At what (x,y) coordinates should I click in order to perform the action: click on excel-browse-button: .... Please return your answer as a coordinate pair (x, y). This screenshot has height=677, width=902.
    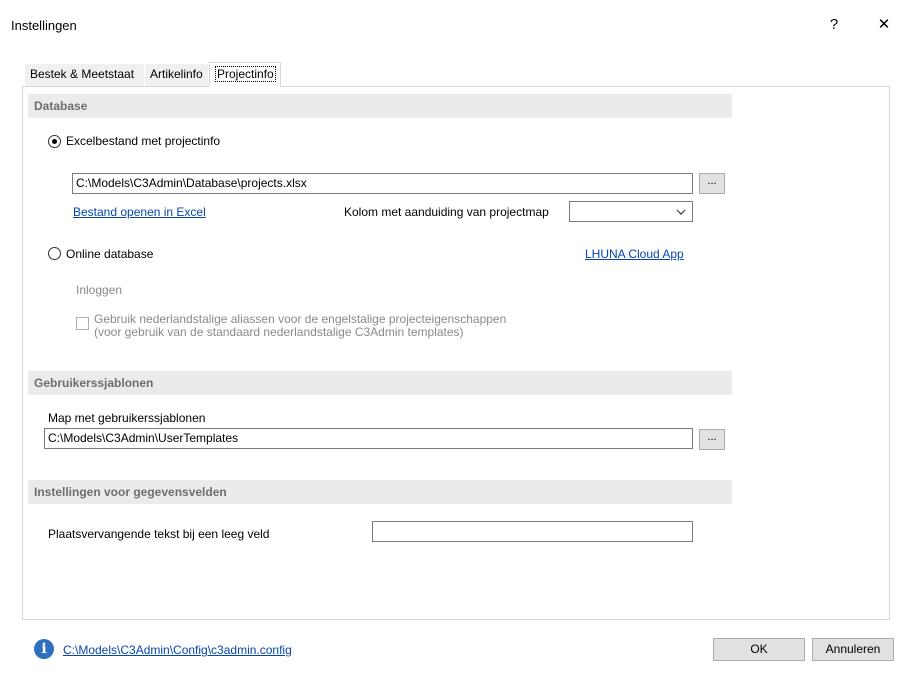
    Looking at the image, I should click on (712, 183).